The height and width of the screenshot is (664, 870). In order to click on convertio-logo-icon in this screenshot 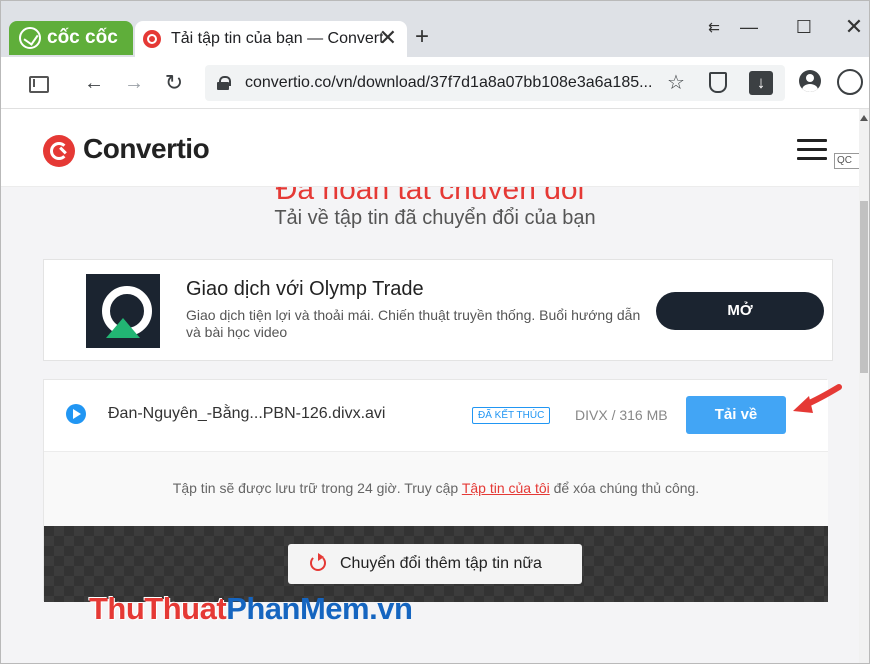, I will do `click(59, 151)`.